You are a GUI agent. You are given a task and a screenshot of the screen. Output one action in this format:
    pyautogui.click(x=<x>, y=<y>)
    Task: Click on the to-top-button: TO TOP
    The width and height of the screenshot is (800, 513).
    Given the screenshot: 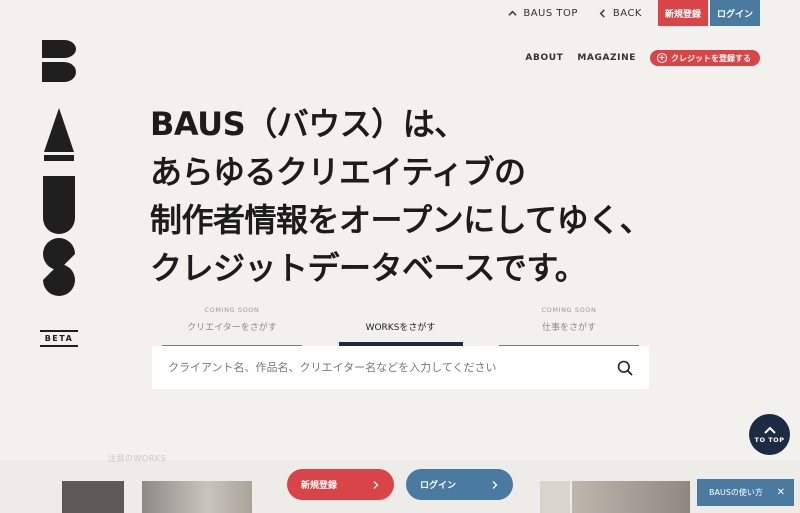 What is the action you would take?
    pyautogui.click(x=769, y=434)
    